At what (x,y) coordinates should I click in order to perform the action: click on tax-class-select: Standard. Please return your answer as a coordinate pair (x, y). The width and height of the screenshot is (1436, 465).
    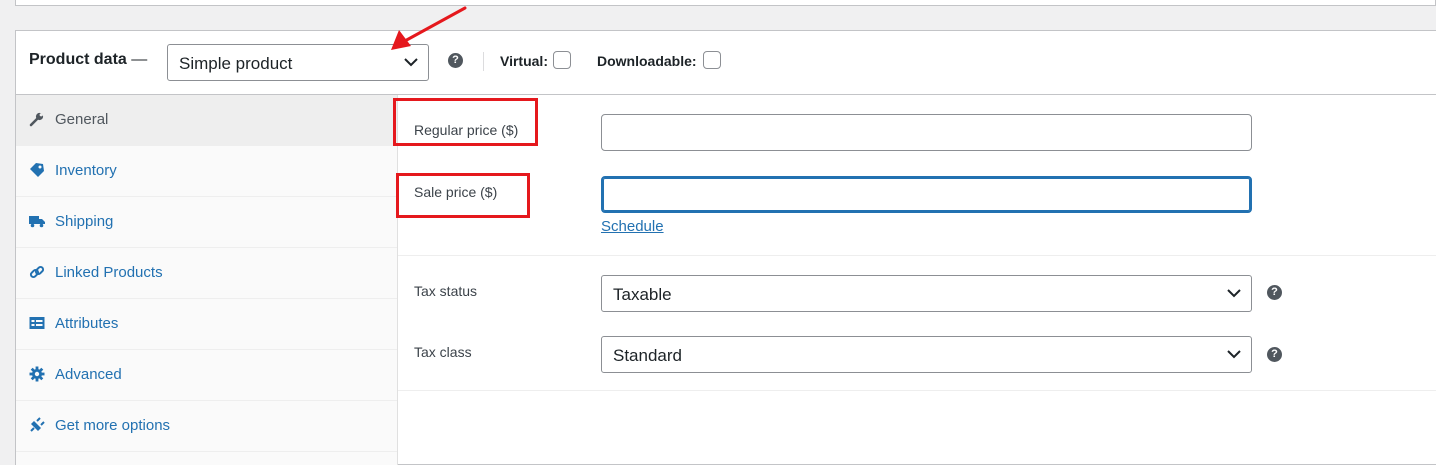
    Looking at the image, I should click on (926, 354).